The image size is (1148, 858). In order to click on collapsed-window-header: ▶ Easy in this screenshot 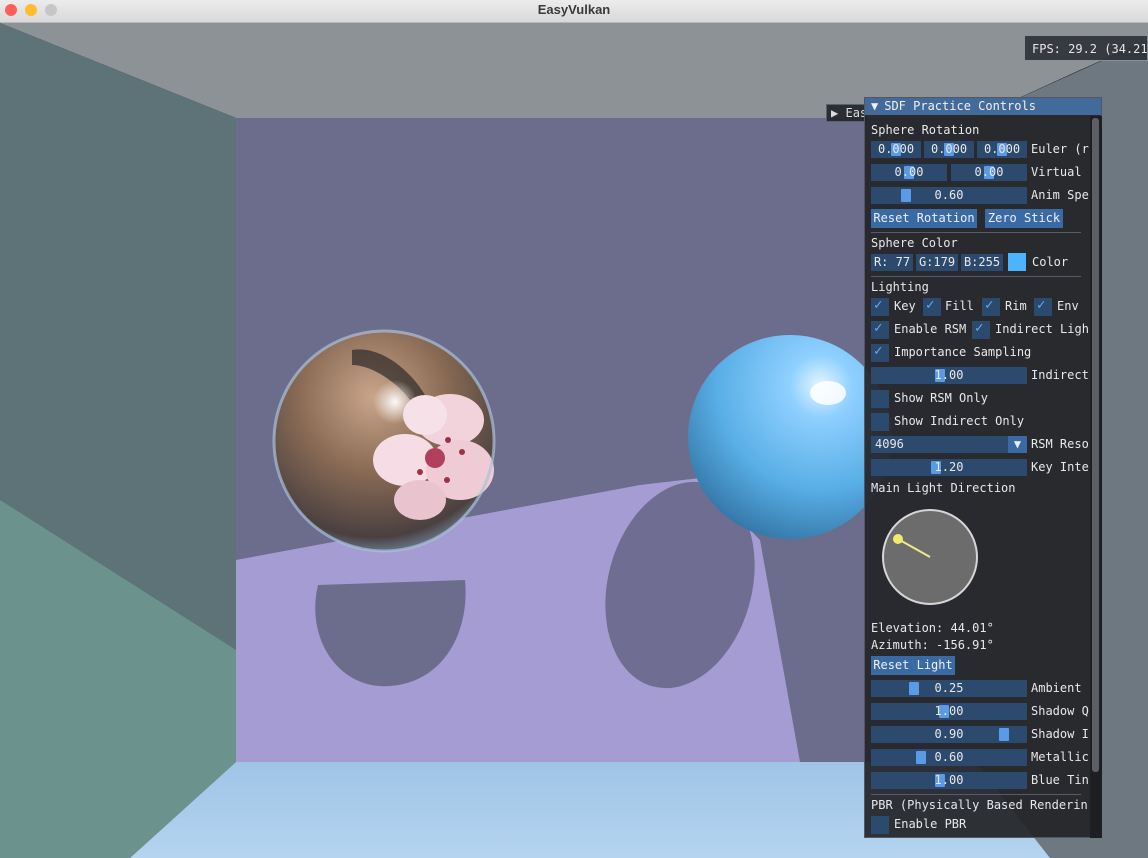, I will do `click(847, 113)`.